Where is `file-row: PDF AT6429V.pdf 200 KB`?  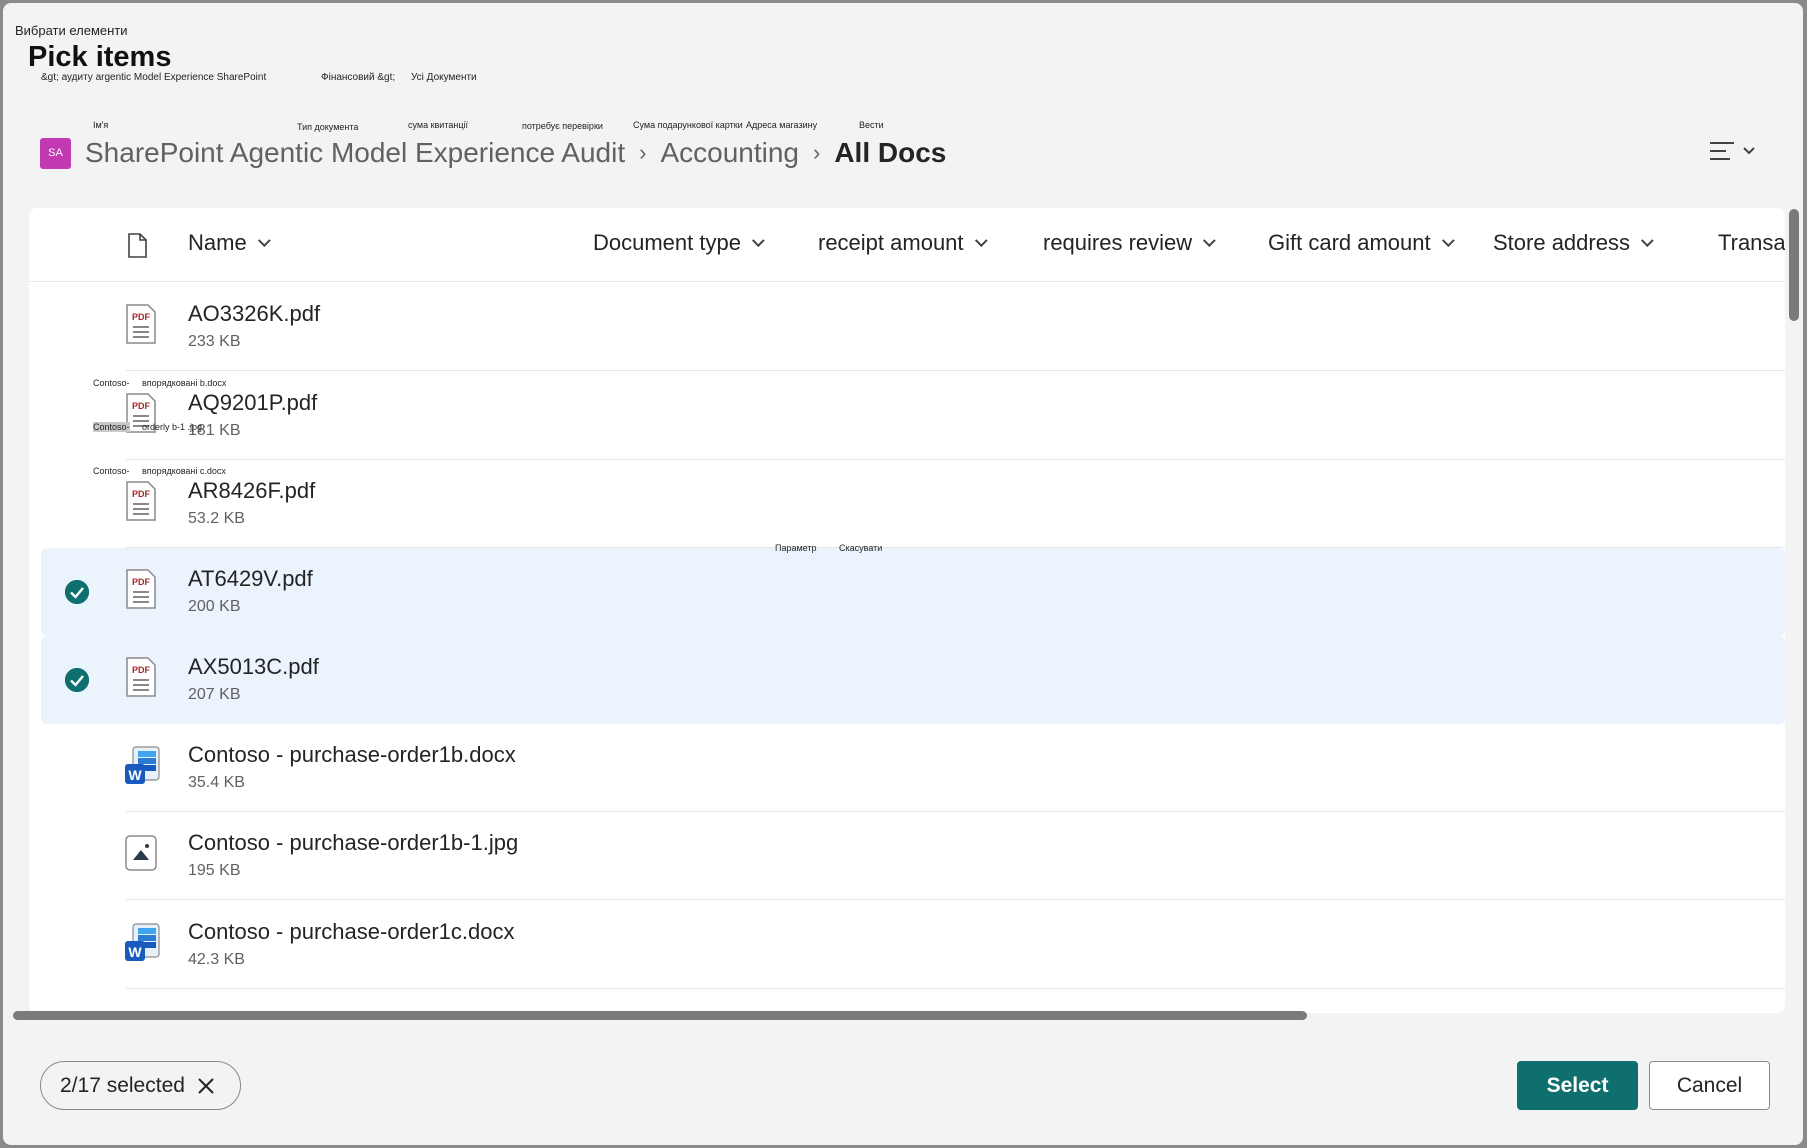
file-row: PDF AT6429V.pdf 200 KB is located at coordinates (913, 592).